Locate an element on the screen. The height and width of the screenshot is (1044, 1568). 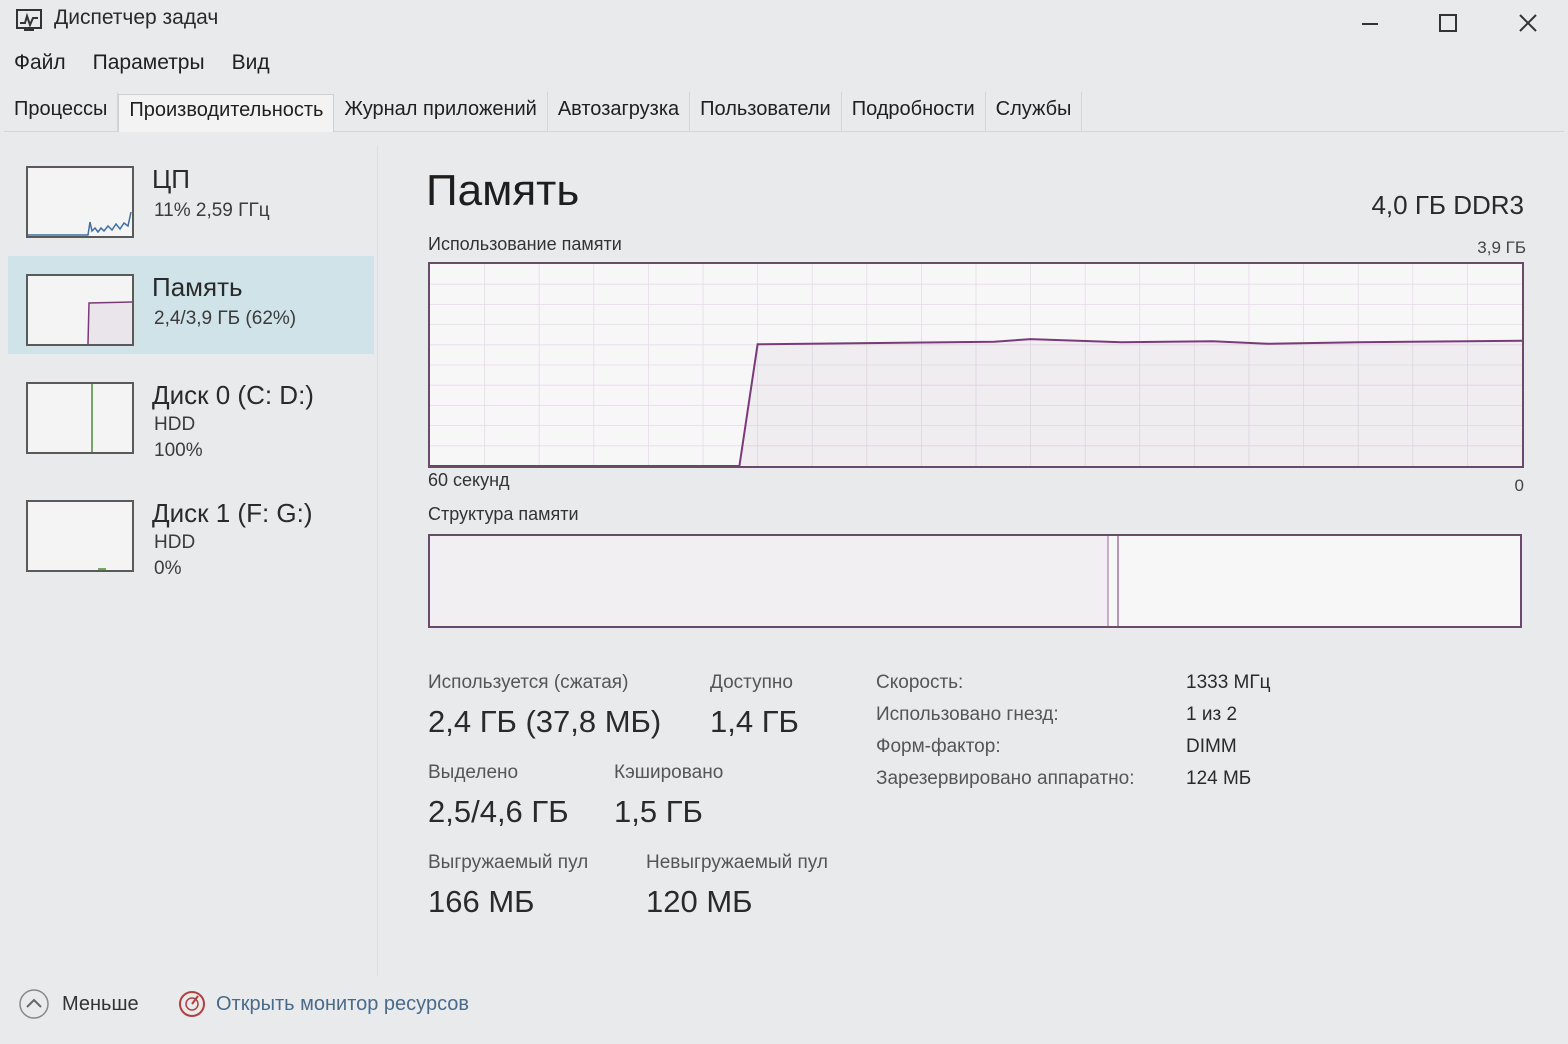
tab-services: Службы is located at coordinates (1034, 111).